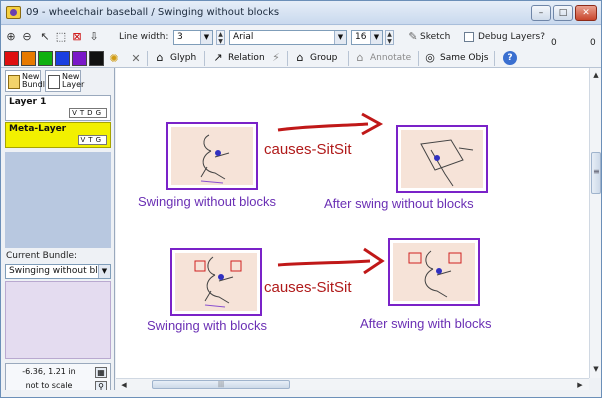 The height and width of the screenshot is (398, 602). What do you see at coordinates (586, 13) in the screenshot?
I see `close-button: ✕` at bounding box center [586, 13].